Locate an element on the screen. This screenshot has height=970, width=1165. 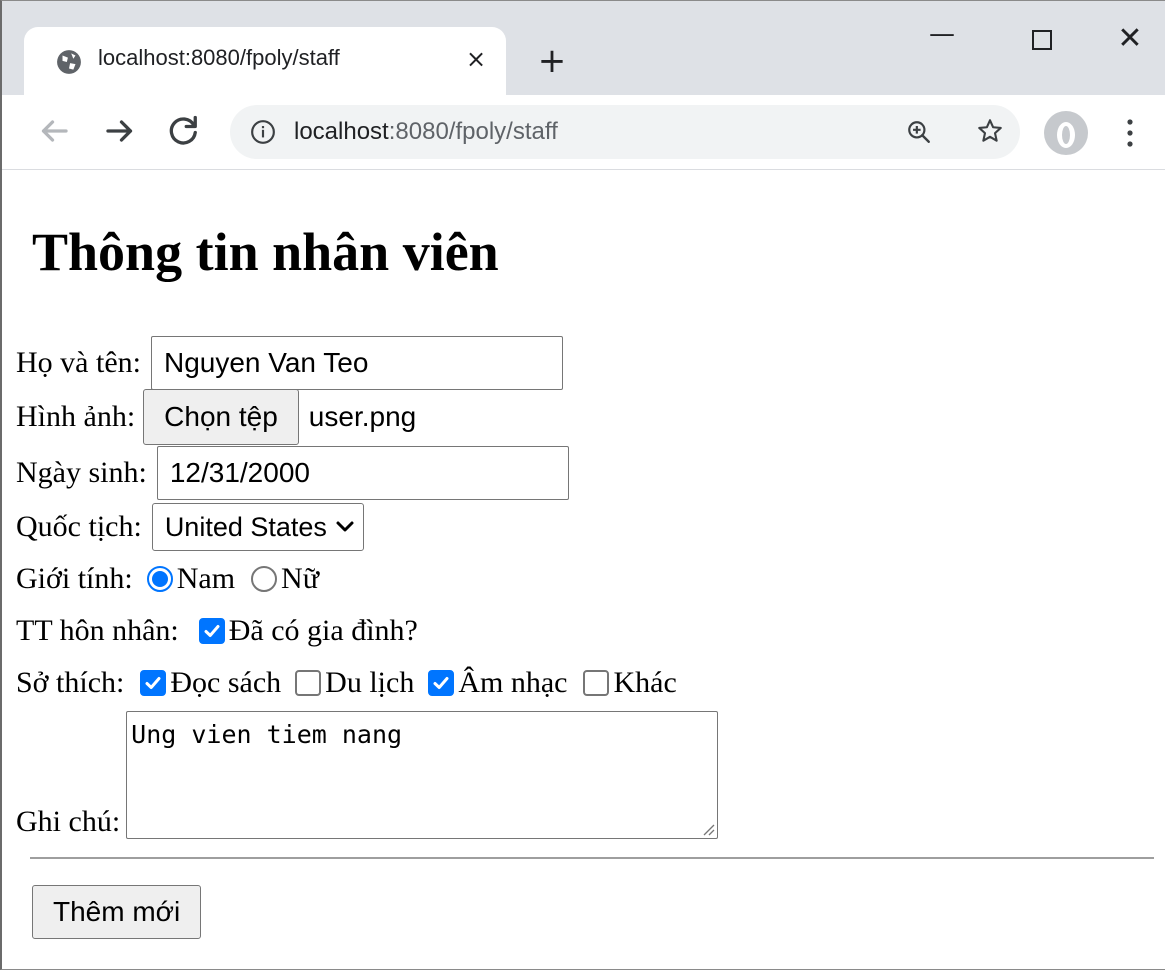
back-icon is located at coordinates (54, 131).